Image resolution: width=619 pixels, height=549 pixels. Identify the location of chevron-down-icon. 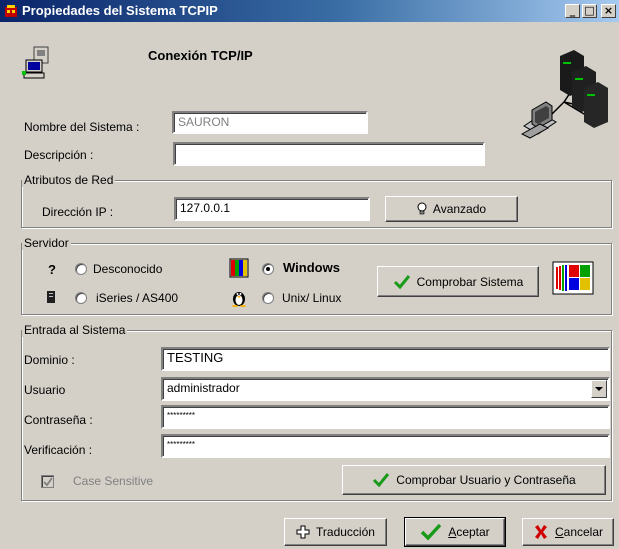
(599, 389).